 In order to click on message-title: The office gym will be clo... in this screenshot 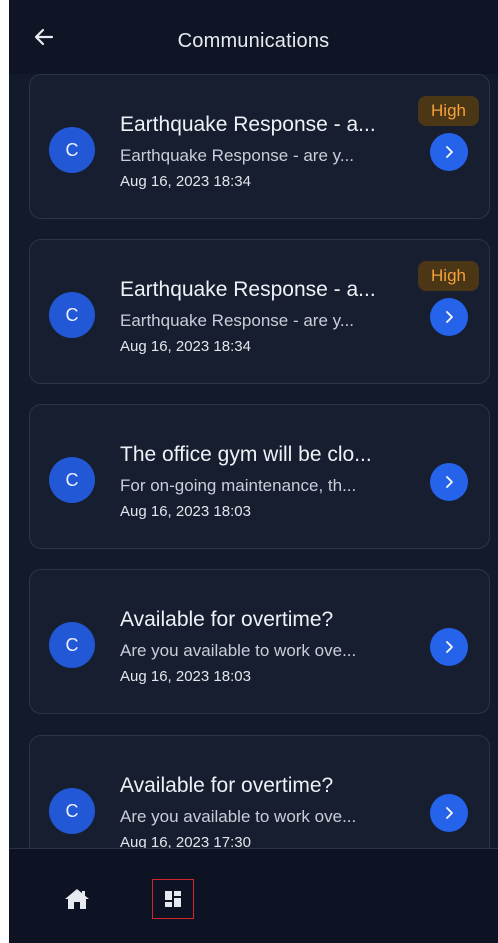, I will do `click(246, 454)`.